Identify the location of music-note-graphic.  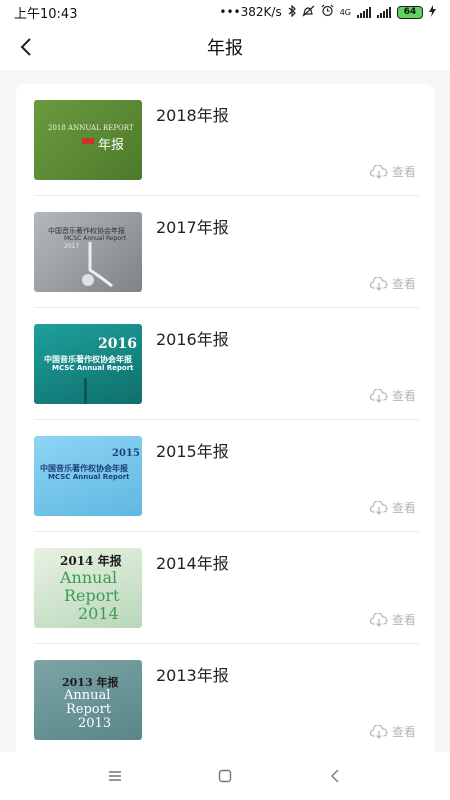
(97, 265).